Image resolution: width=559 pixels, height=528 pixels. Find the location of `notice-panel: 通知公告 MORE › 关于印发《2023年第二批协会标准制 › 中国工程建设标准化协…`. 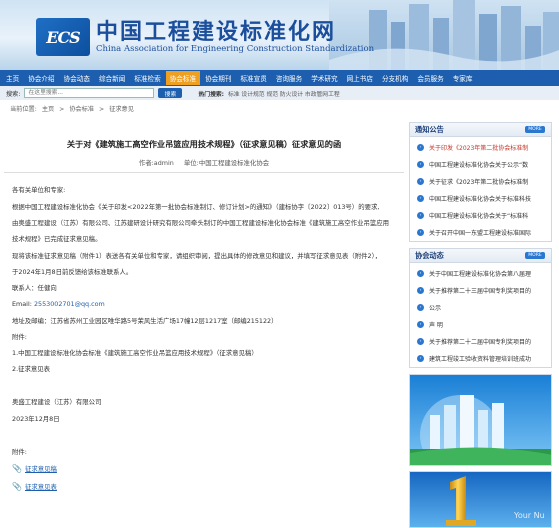

notice-panel: 通知公告 MORE › 关于印发《2023年第二批协会标准制 › 中国工程建设标准化协… is located at coordinates (480, 182).